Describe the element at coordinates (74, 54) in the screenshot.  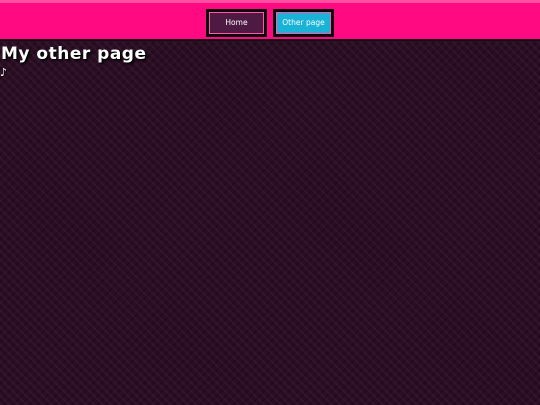
I see `page-title: My other page` at that location.